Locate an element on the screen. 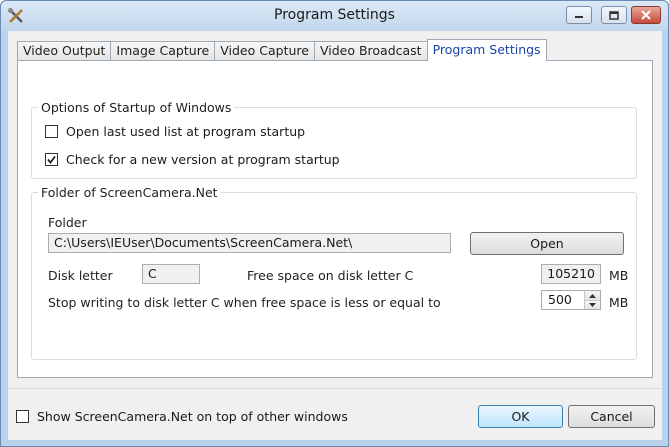 Image resolution: width=669 pixels, height=447 pixels. disk-letter-label: Disk letter is located at coordinates (80, 275).